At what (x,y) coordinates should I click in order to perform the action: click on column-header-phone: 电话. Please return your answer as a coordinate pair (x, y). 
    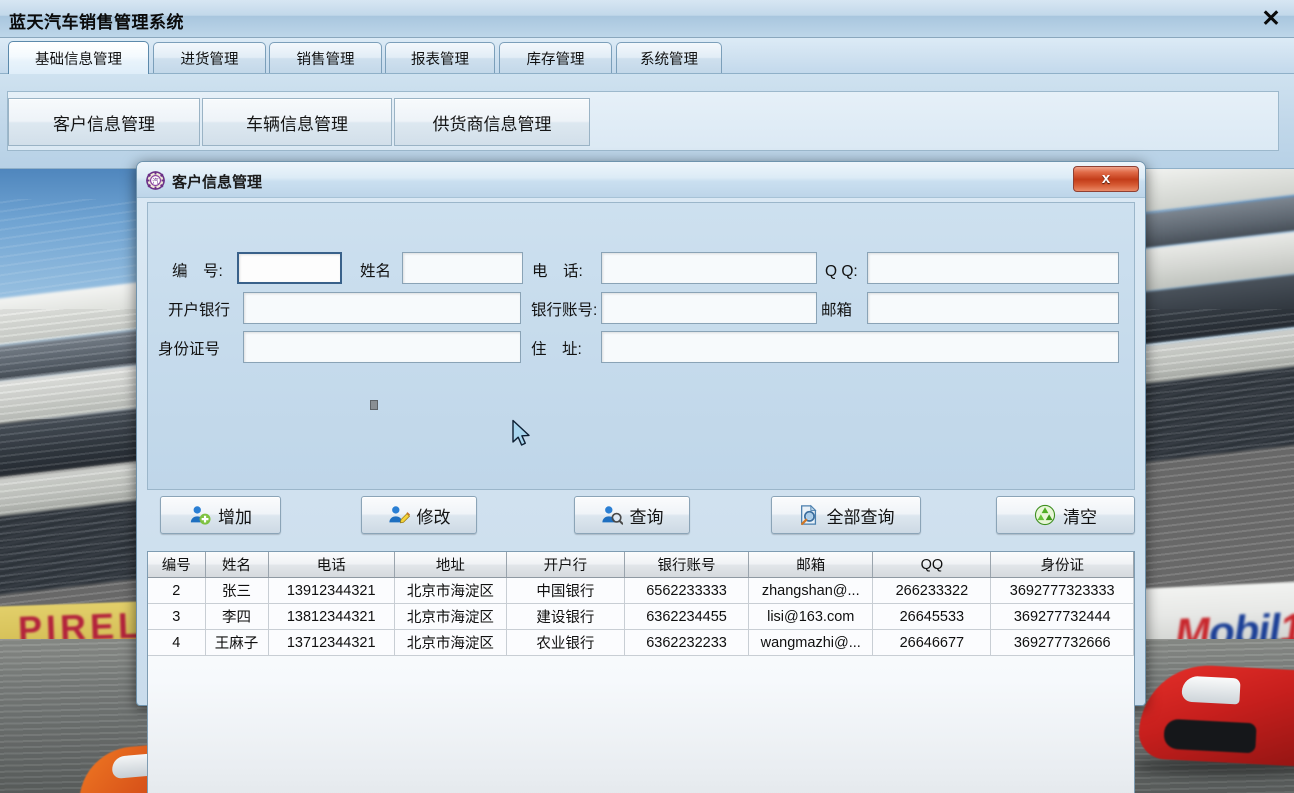
    Looking at the image, I should click on (331, 565).